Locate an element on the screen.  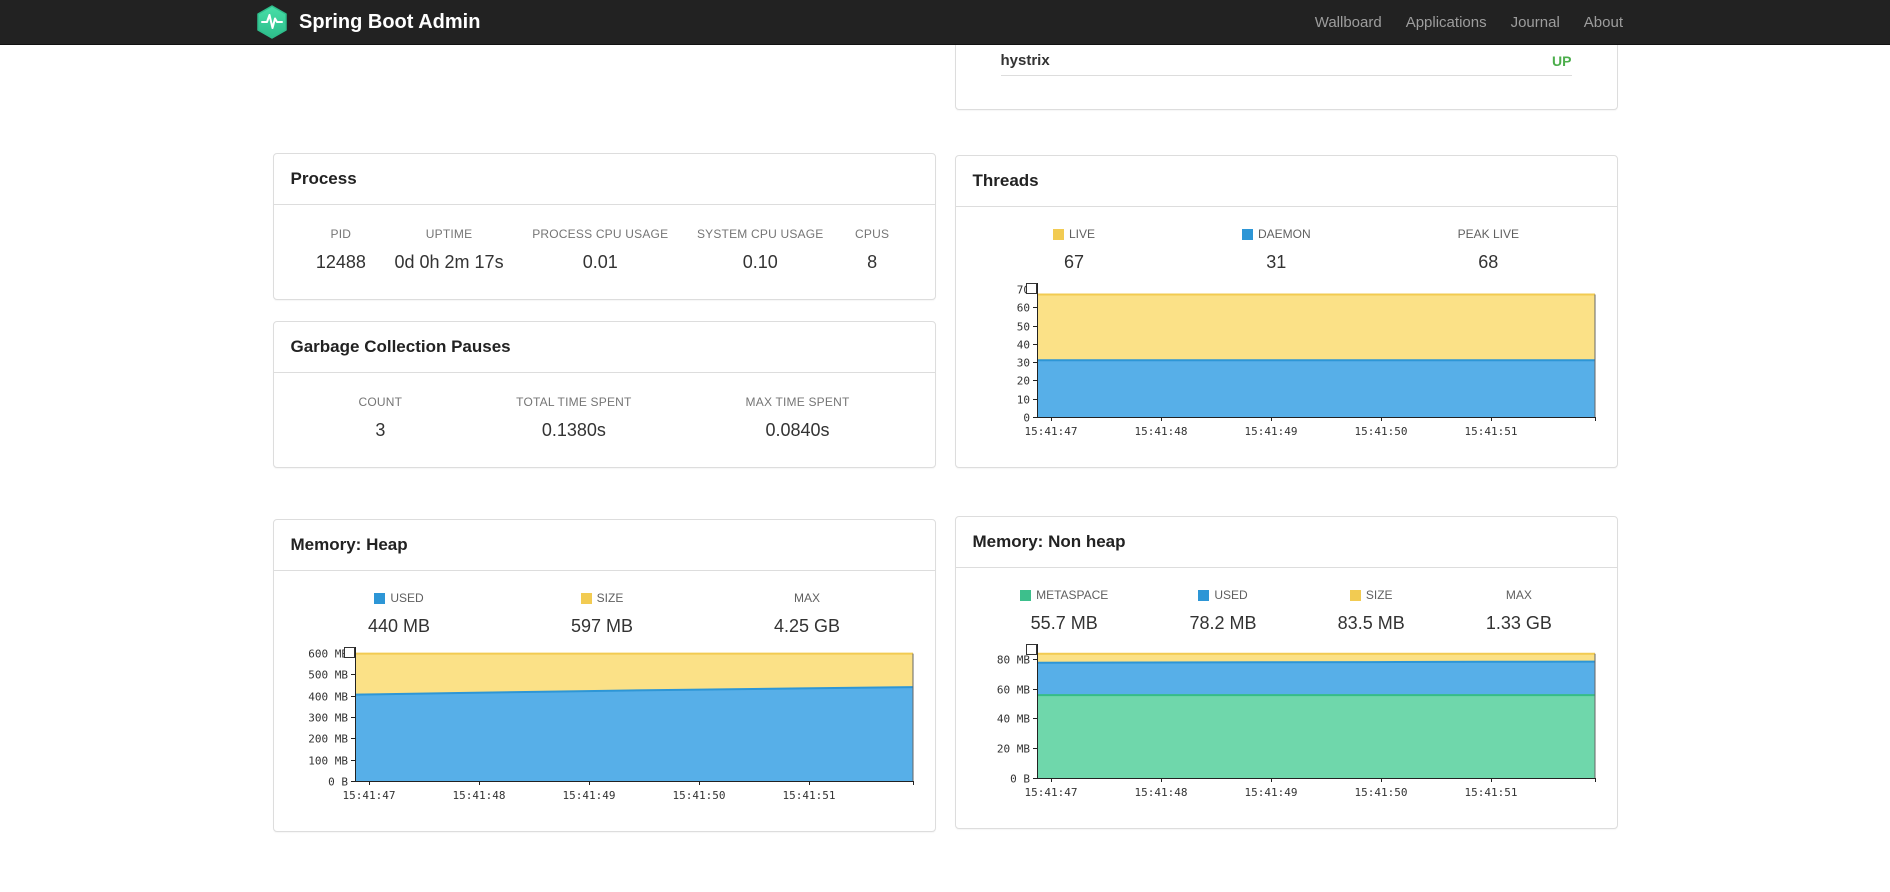
legend-item-used: USED 78.2 MB is located at coordinates (1222, 611).